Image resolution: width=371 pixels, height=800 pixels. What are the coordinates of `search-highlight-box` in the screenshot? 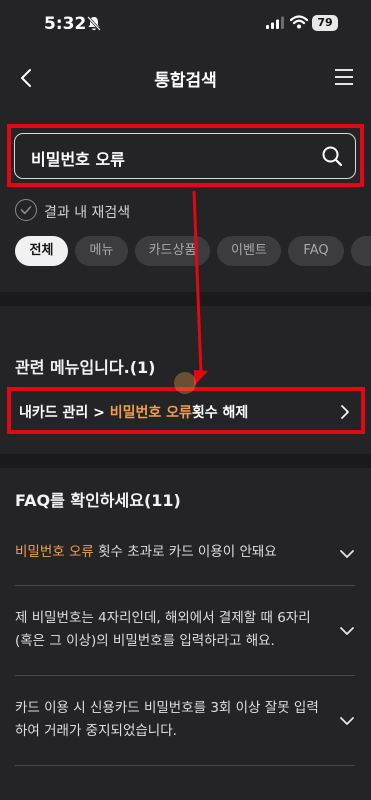 It's located at (185, 155).